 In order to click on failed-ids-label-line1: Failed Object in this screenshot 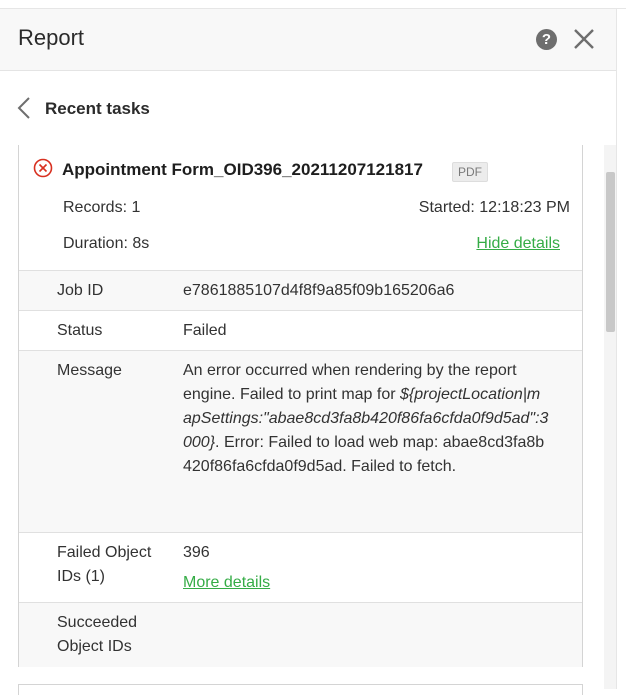, I will do `click(104, 552)`.